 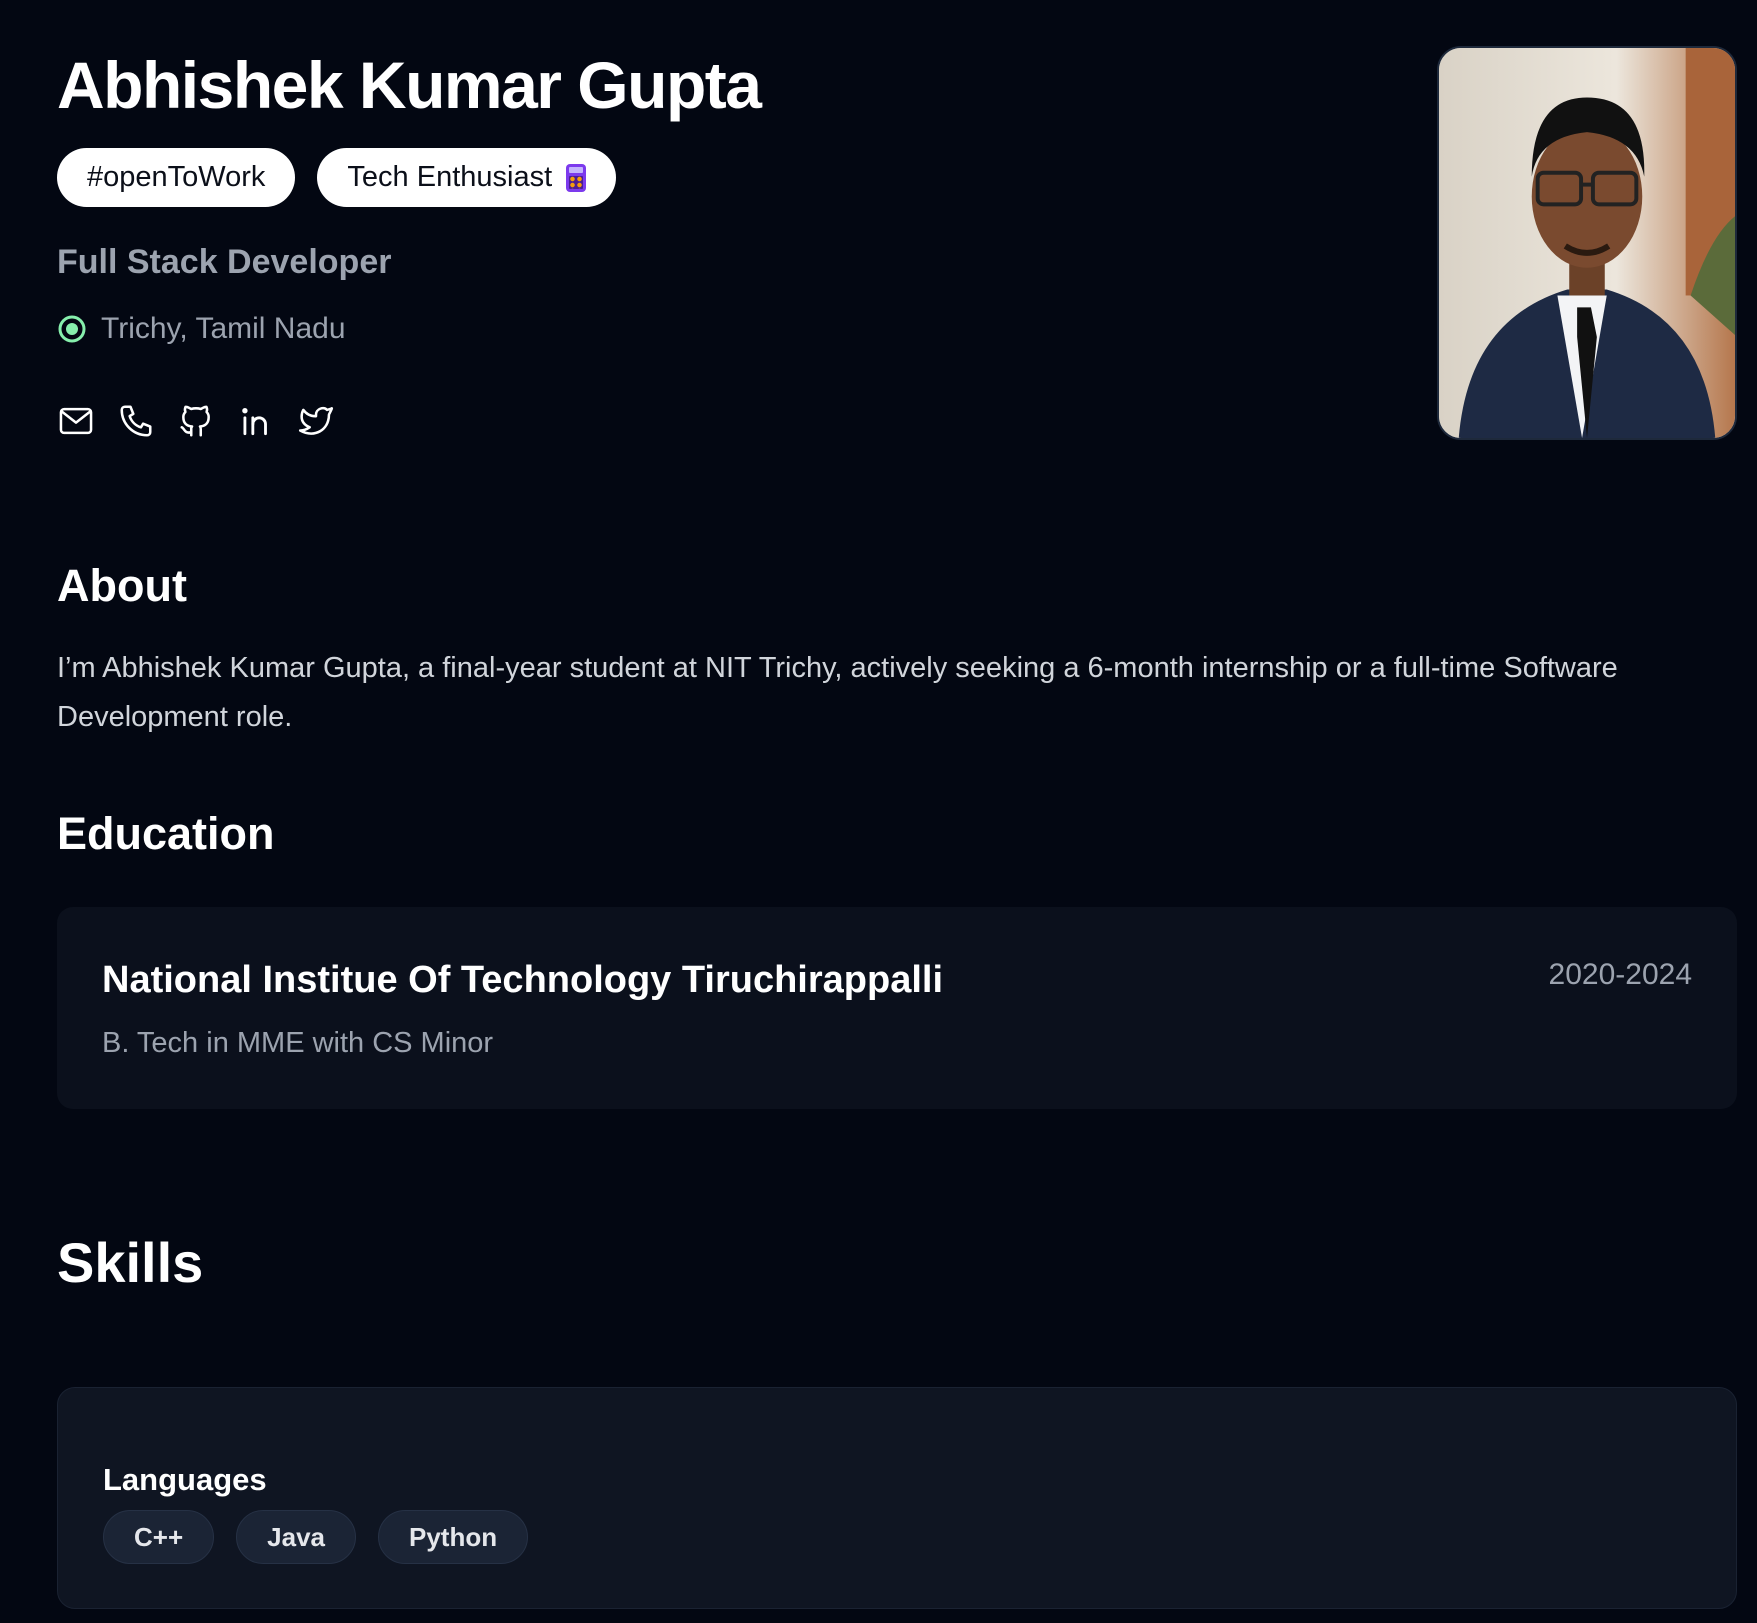 I want to click on github-icon, so click(x=196, y=421).